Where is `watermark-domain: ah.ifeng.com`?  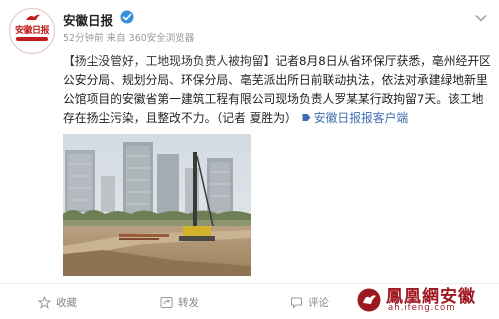 watermark-domain: ah.ifeng.com is located at coordinates (422, 308).